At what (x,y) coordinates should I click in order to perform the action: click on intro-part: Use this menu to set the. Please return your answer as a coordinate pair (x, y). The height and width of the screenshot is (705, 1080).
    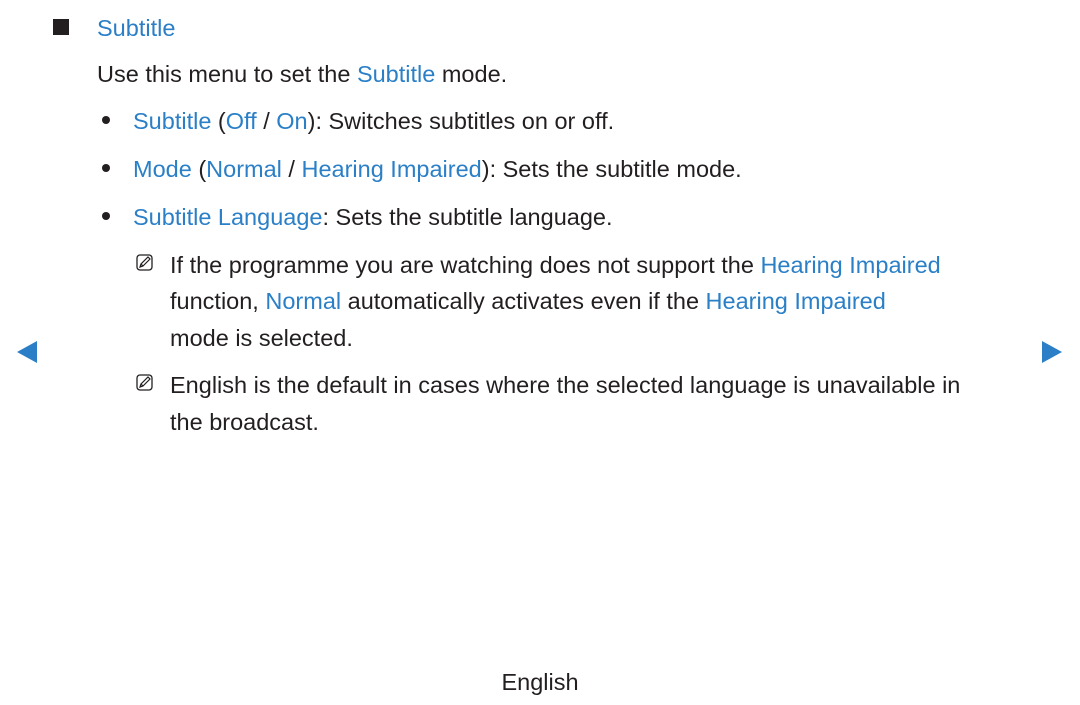
    Looking at the image, I should click on (227, 74).